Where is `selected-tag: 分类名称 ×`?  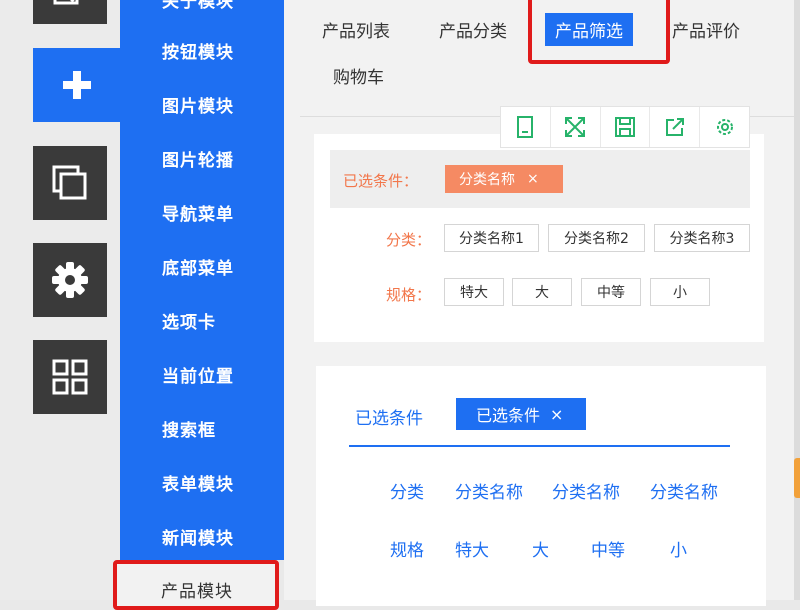
selected-tag: 分类名称 × is located at coordinates (504, 179).